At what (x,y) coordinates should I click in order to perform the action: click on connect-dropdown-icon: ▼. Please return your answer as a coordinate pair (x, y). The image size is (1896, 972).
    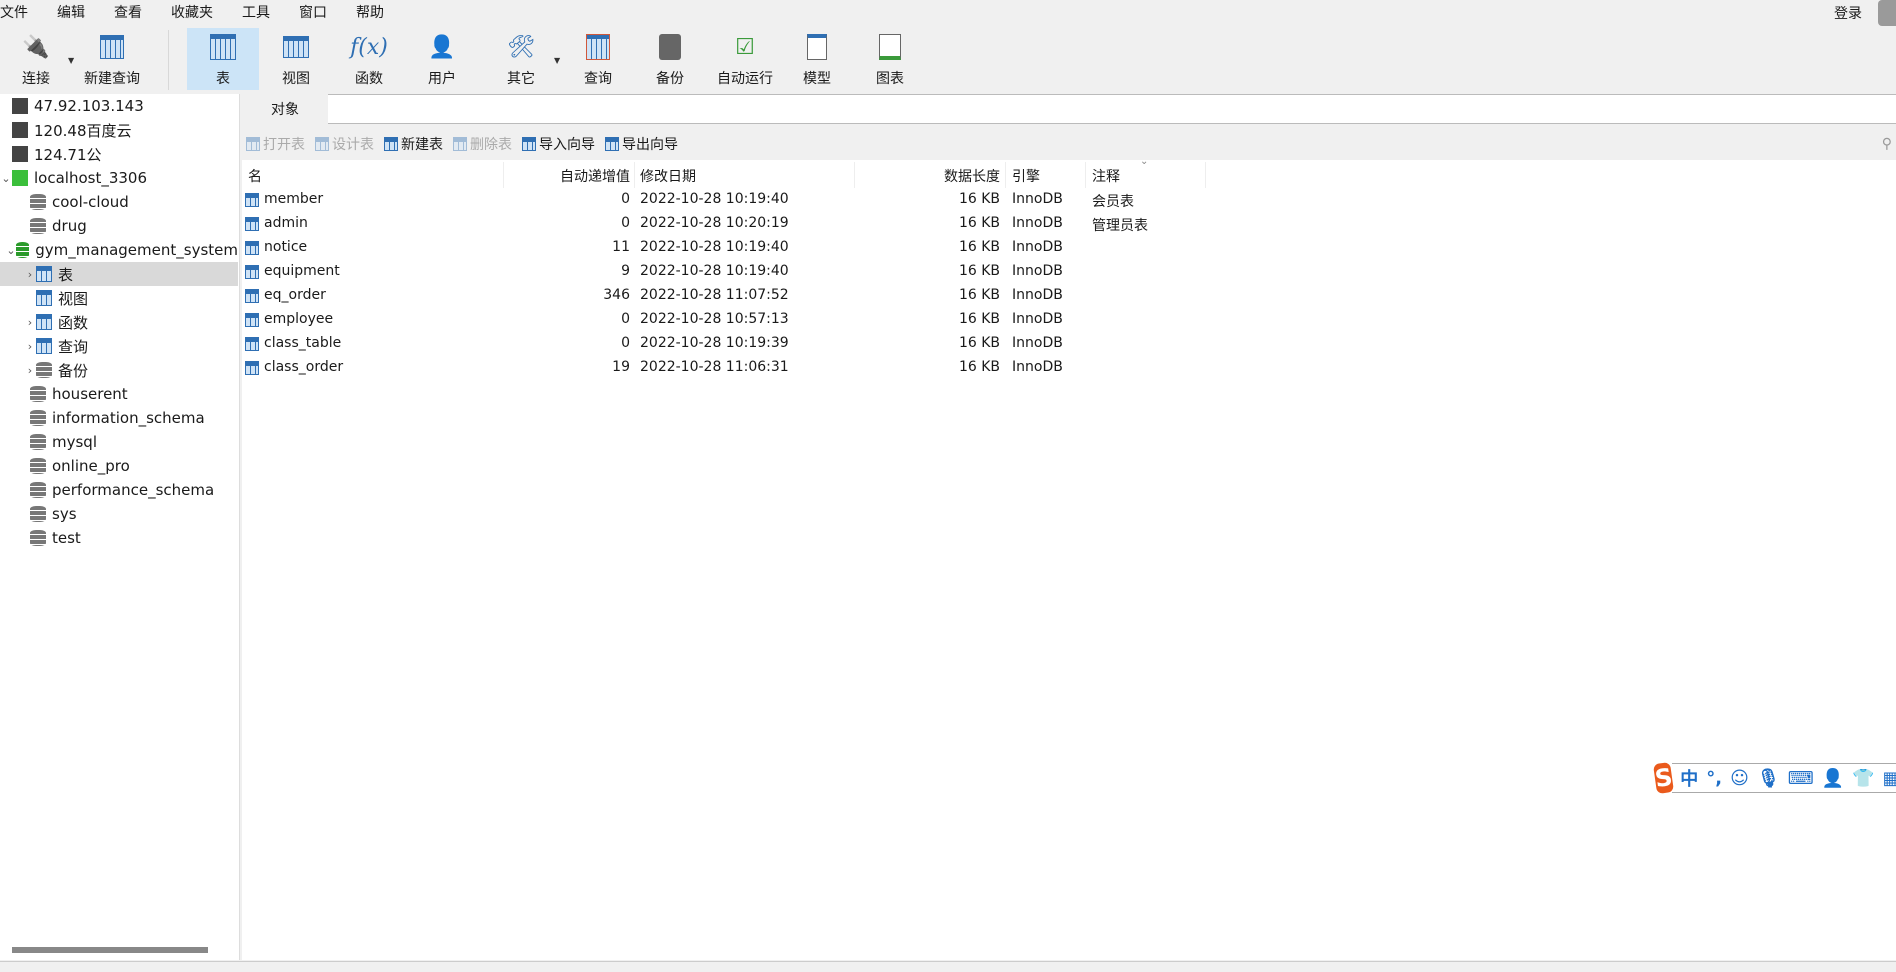
    Looking at the image, I should click on (71, 60).